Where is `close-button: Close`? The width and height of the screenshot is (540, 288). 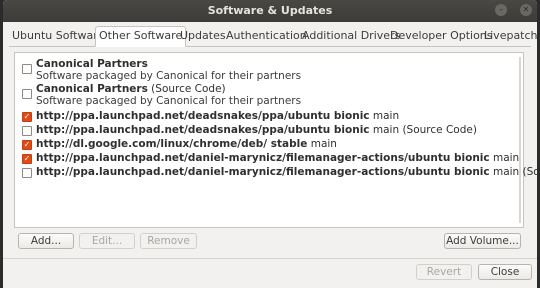 close-button: Close is located at coordinates (505, 272).